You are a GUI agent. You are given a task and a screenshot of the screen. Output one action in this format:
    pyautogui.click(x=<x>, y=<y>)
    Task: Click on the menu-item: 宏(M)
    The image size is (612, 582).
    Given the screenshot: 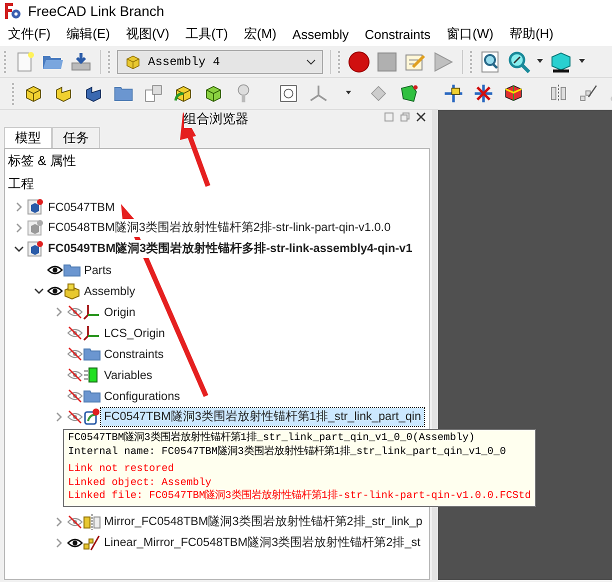 What is the action you would take?
    pyautogui.click(x=260, y=34)
    